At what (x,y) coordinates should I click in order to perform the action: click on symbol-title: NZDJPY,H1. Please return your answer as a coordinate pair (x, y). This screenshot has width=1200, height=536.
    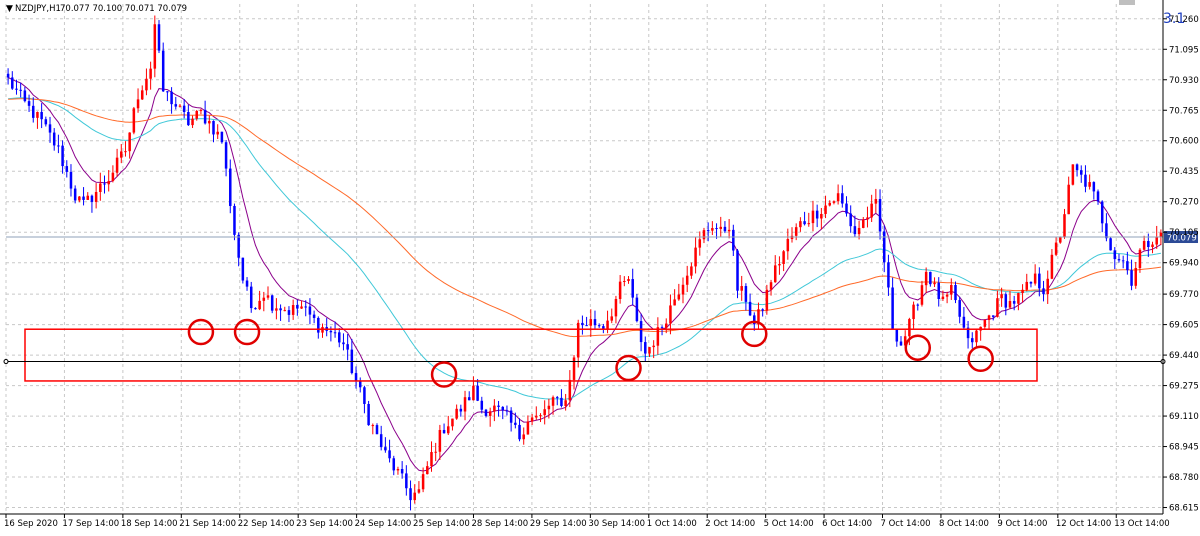
    Looking at the image, I should click on (38, 9).